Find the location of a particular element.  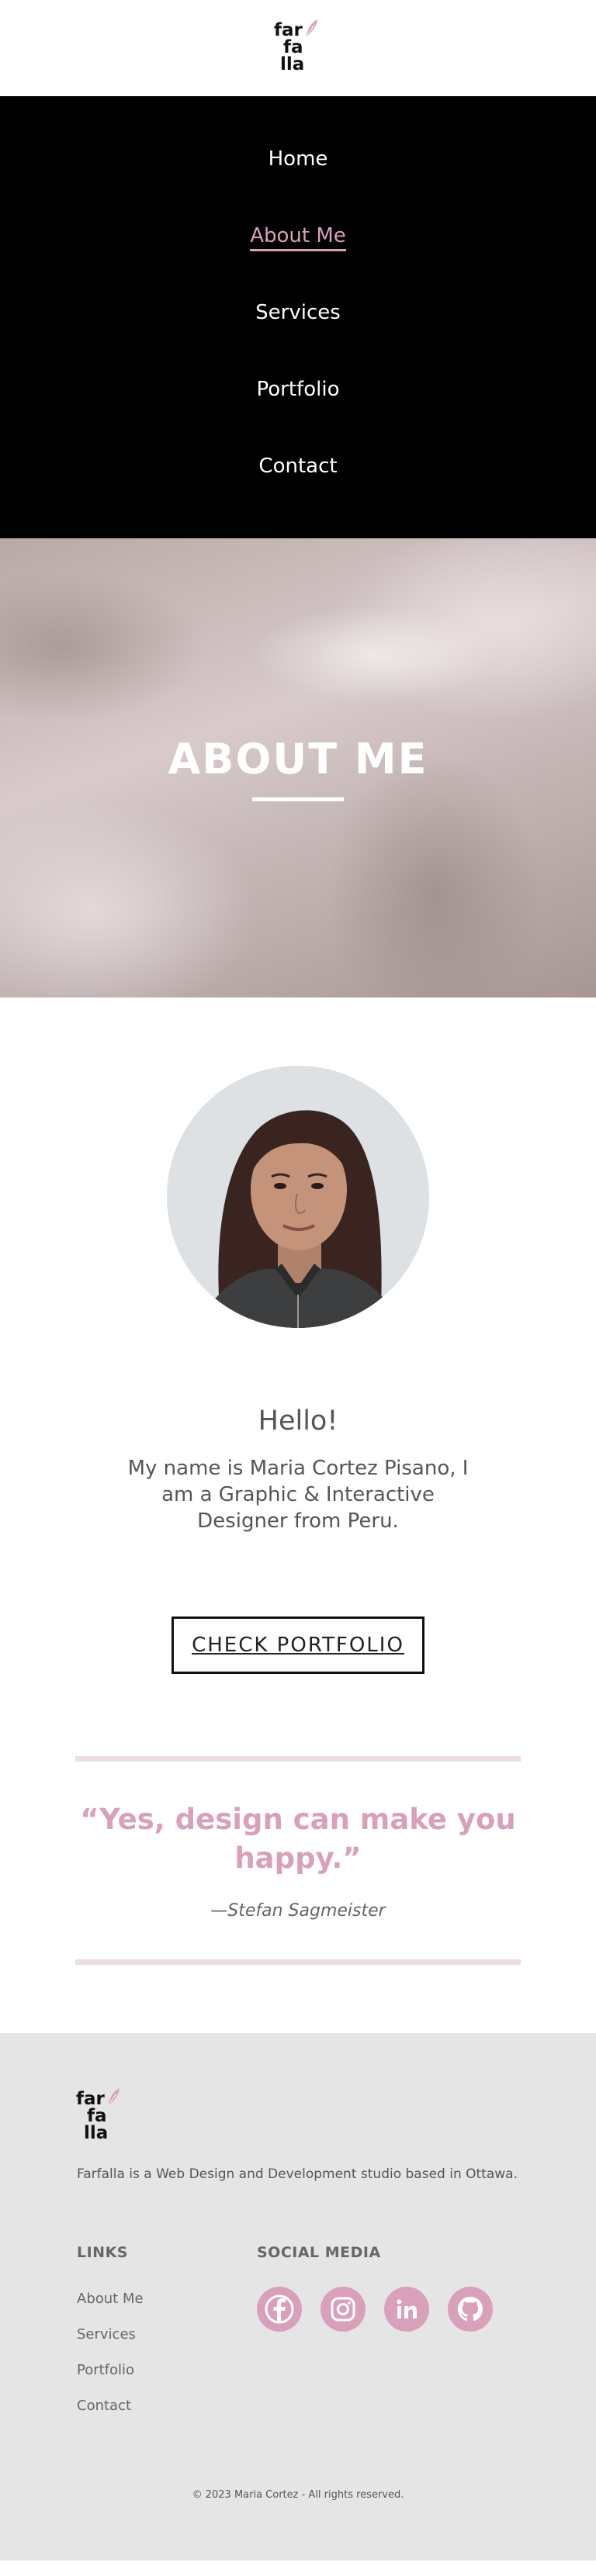

logo-line-2: fa is located at coordinates (293, 47).